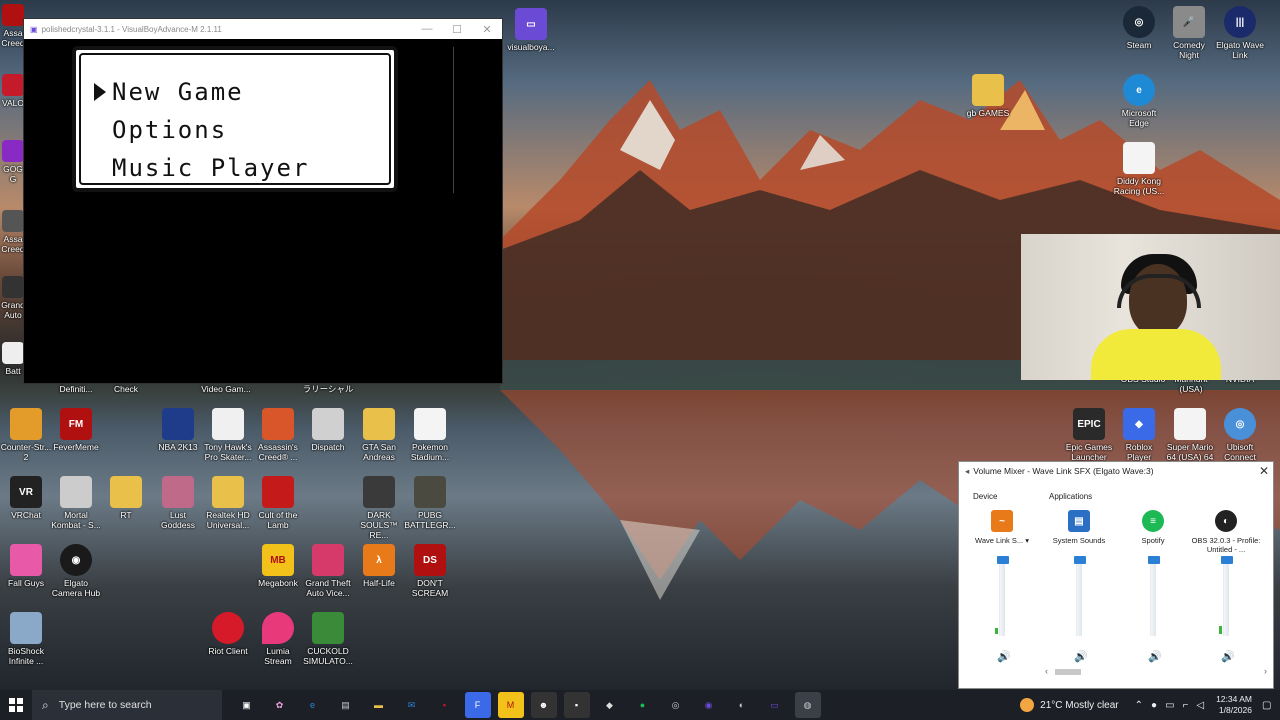 Image resolution: width=1280 pixels, height=720 pixels. What do you see at coordinates (127, 705) in the screenshot?
I see `taskbar-search: ⌕ Type here to search` at bounding box center [127, 705].